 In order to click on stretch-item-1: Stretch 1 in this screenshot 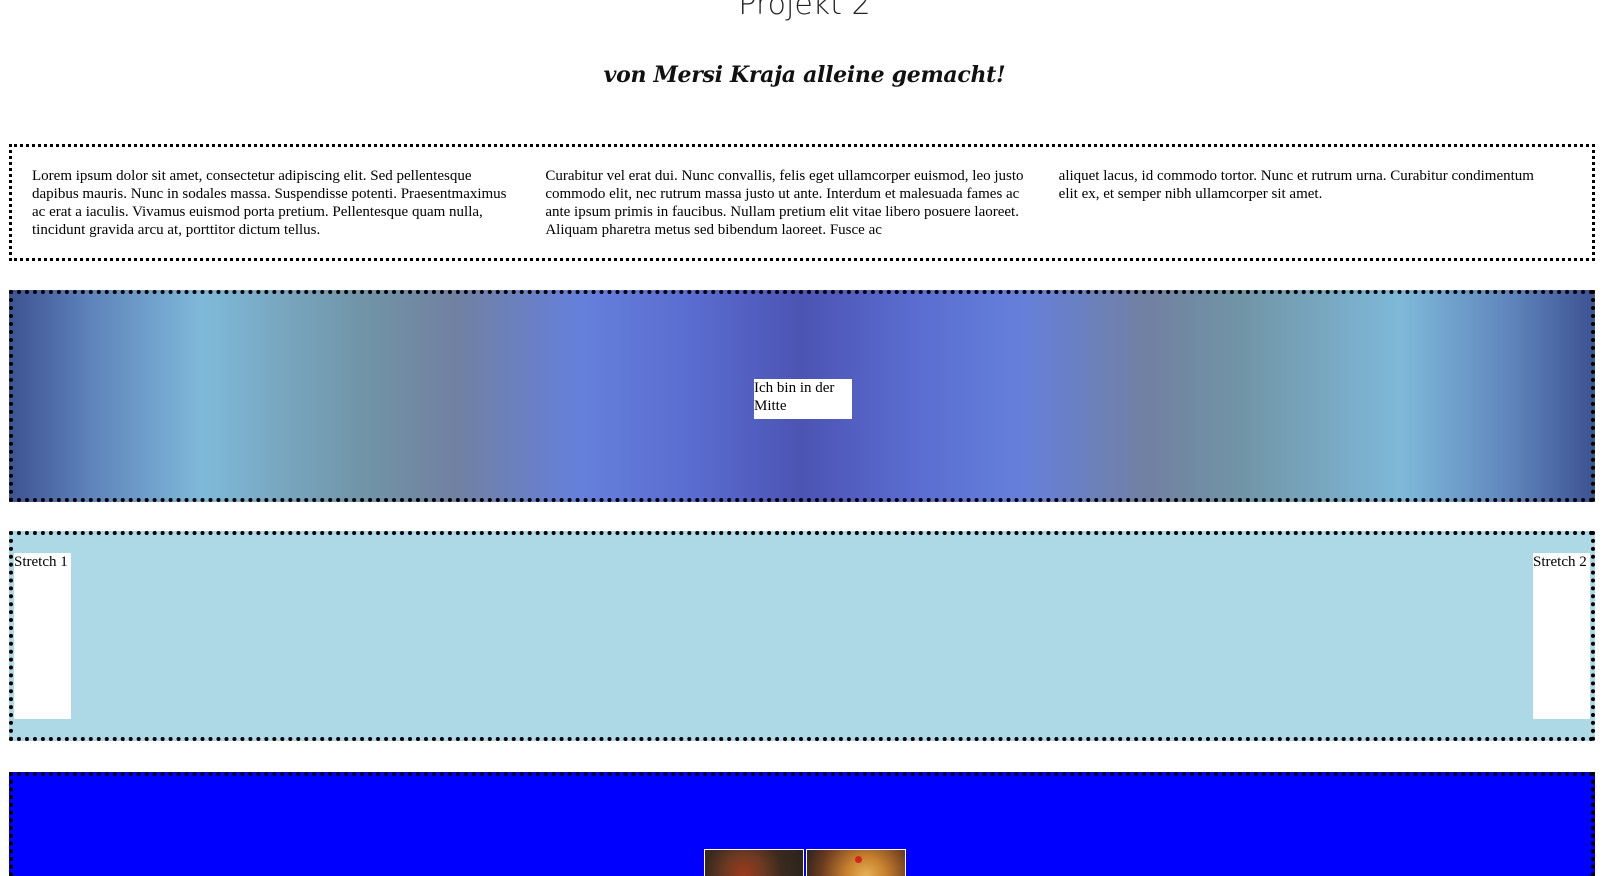, I will do `click(42, 636)`.